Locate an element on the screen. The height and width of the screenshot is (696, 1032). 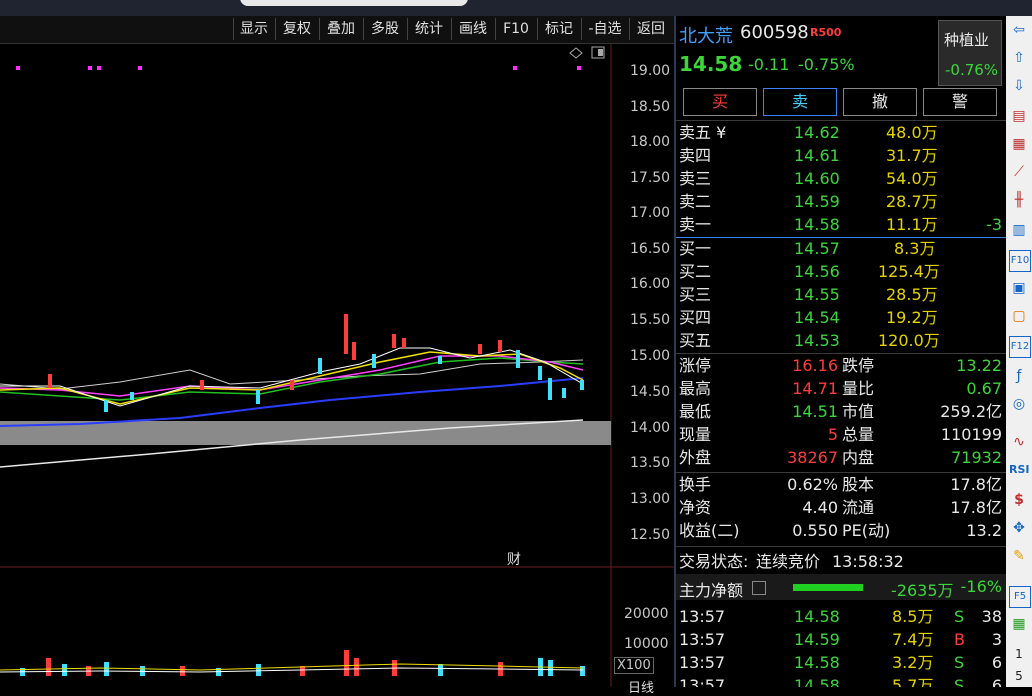
price-tick: 15.50 is located at coordinates (650, 320).